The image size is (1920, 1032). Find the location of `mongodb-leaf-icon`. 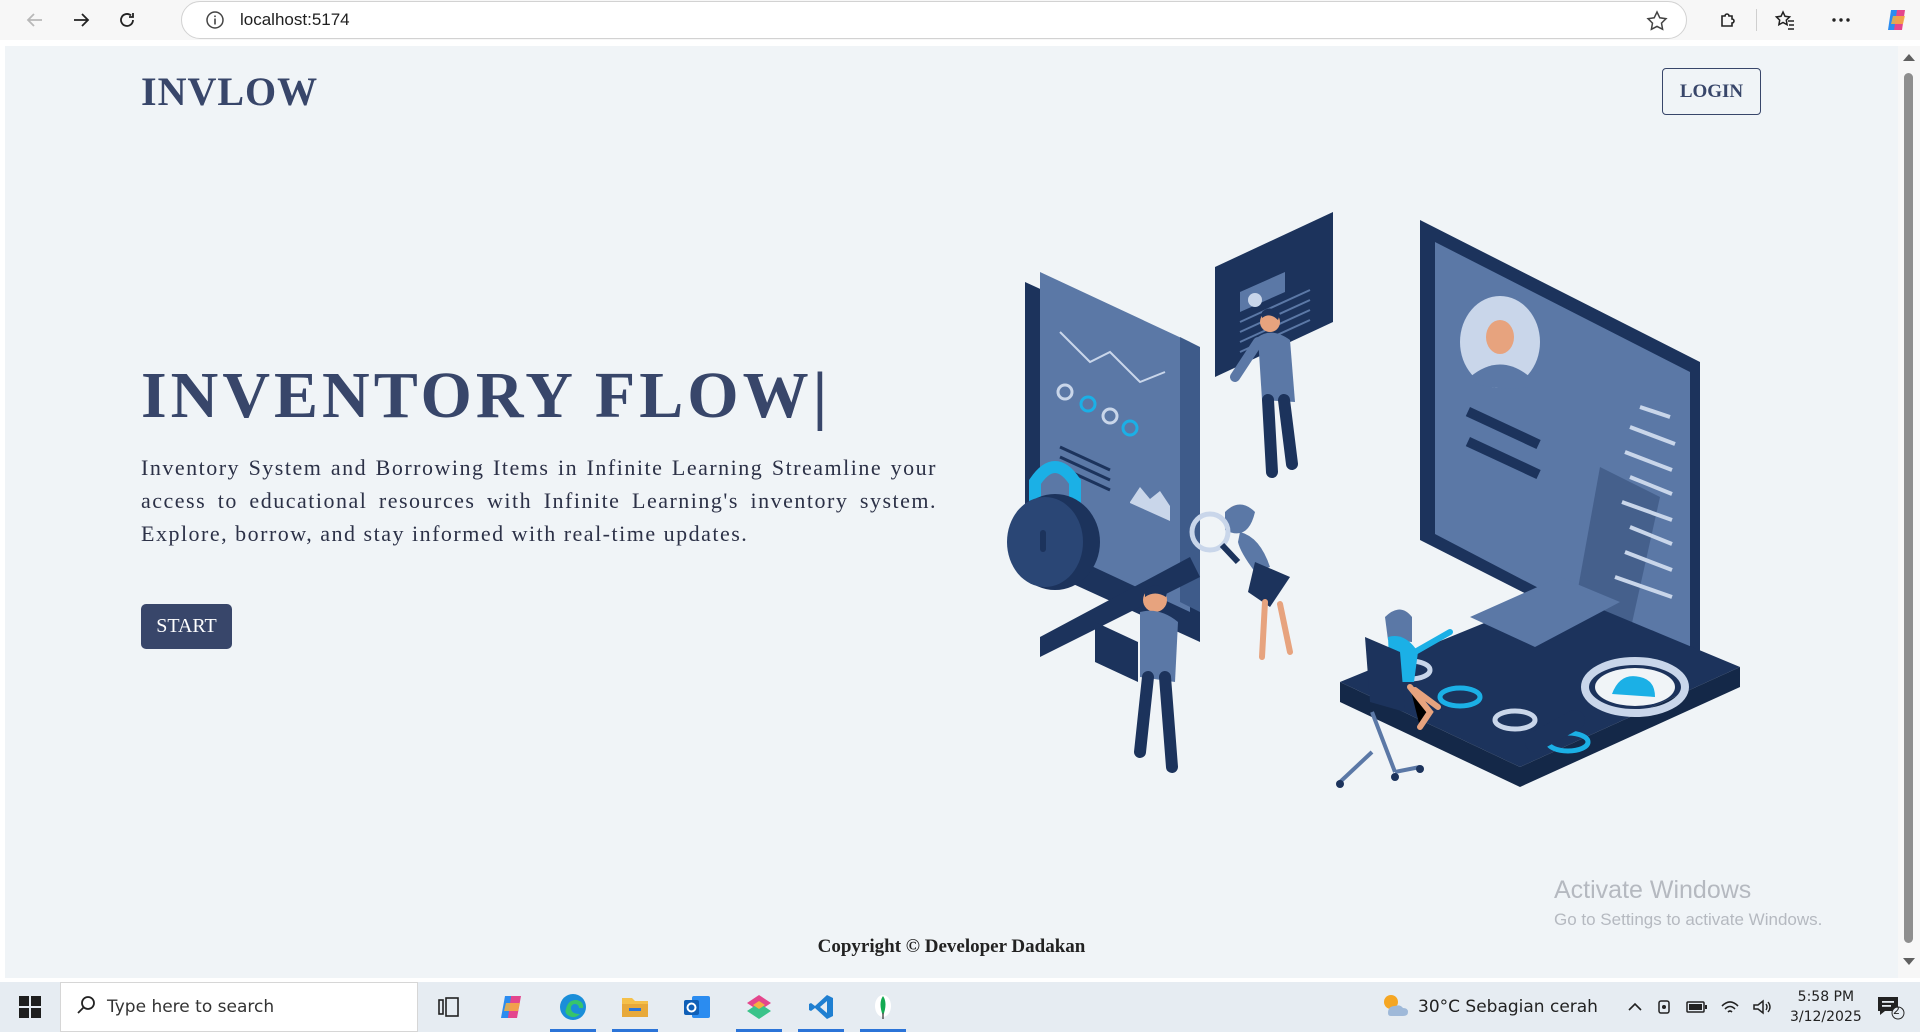

mongodb-leaf-icon is located at coordinates (883, 1007).